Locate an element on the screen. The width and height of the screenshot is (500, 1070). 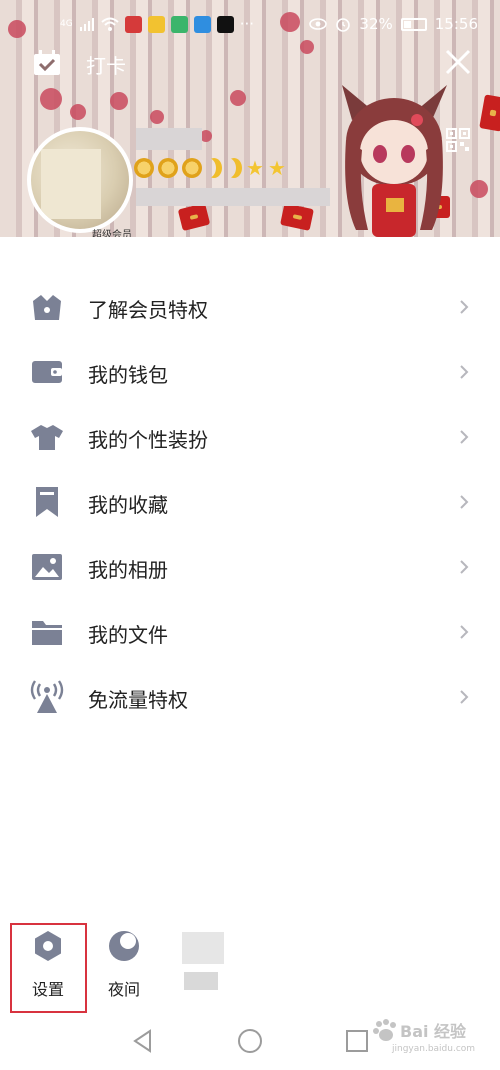
checkin-label: 打卡 is located at coordinates (106, 64).